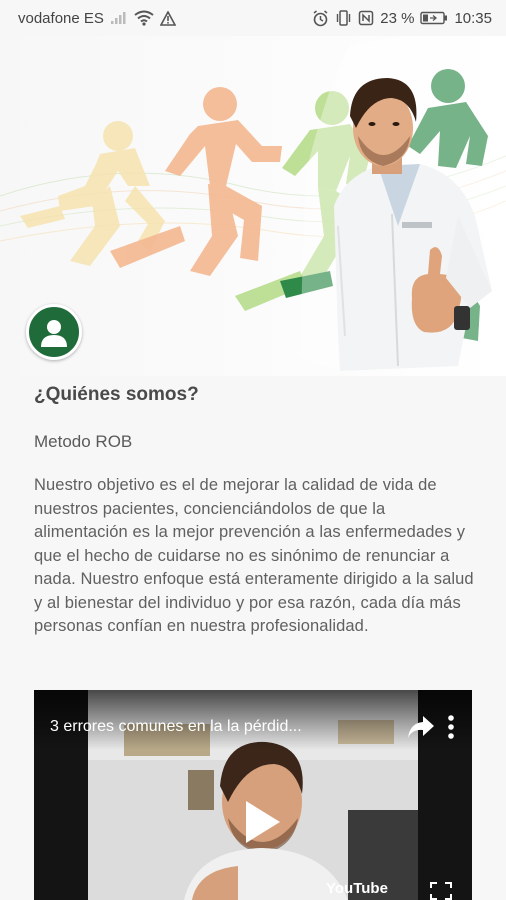  I want to click on play-button, so click(262, 822).